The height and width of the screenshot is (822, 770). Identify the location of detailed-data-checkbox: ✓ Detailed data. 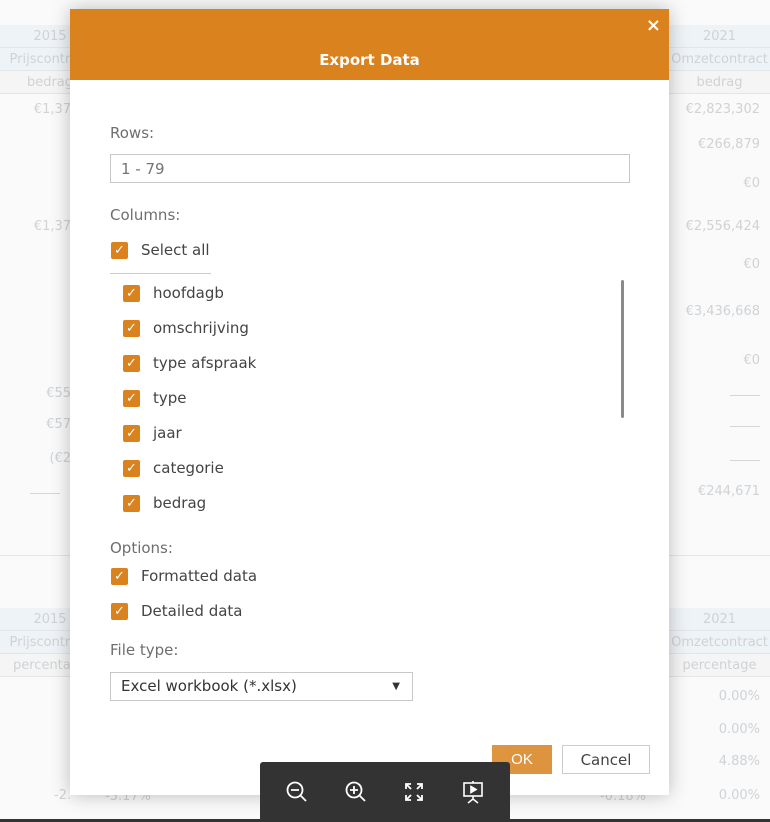
(177, 611).